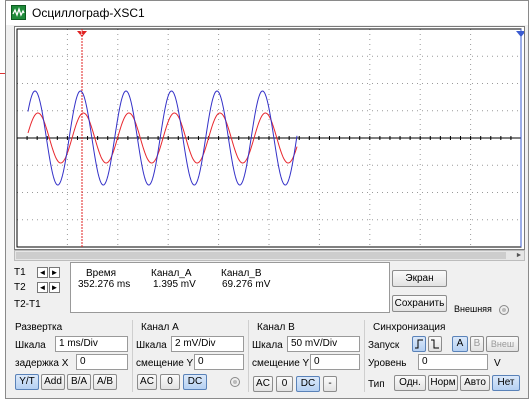  What do you see at coordinates (171, 273) in the screenshot?
I see `readout-header-channel-a: Канал_A` at bounding box center [171, 273].